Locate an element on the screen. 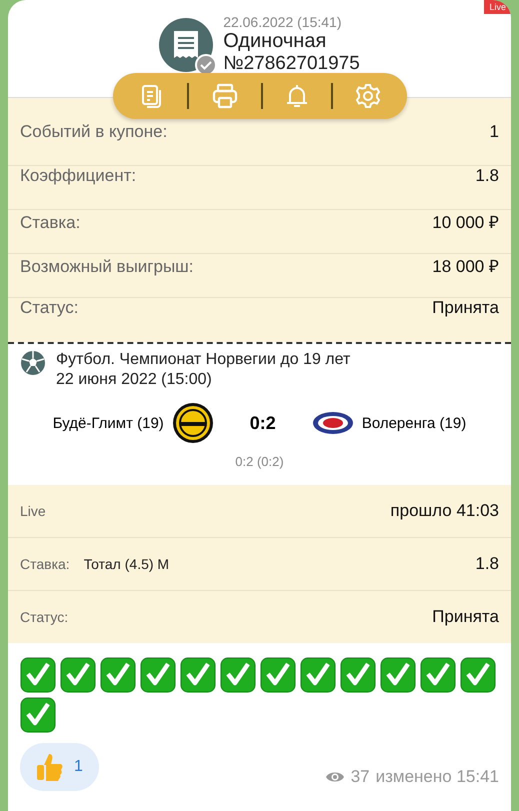 This screenshot has width=519, height=811. bet-type: Одиночная is located at coordinates (275, 41).